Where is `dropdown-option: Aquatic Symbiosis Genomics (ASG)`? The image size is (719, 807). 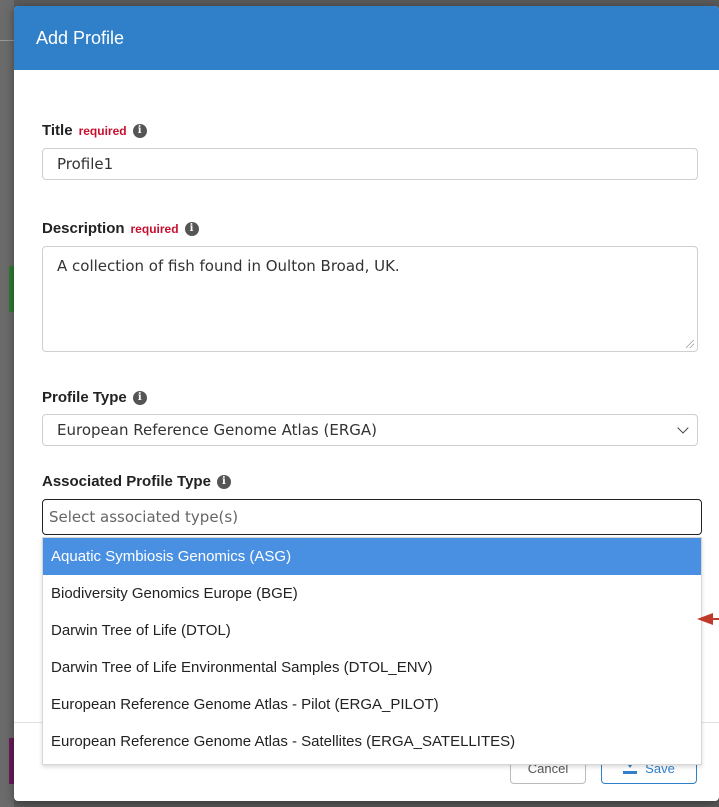
dropdown-option: Aquatic Symbiosis Genomics (ASG) is located at coordinates (372, 556).